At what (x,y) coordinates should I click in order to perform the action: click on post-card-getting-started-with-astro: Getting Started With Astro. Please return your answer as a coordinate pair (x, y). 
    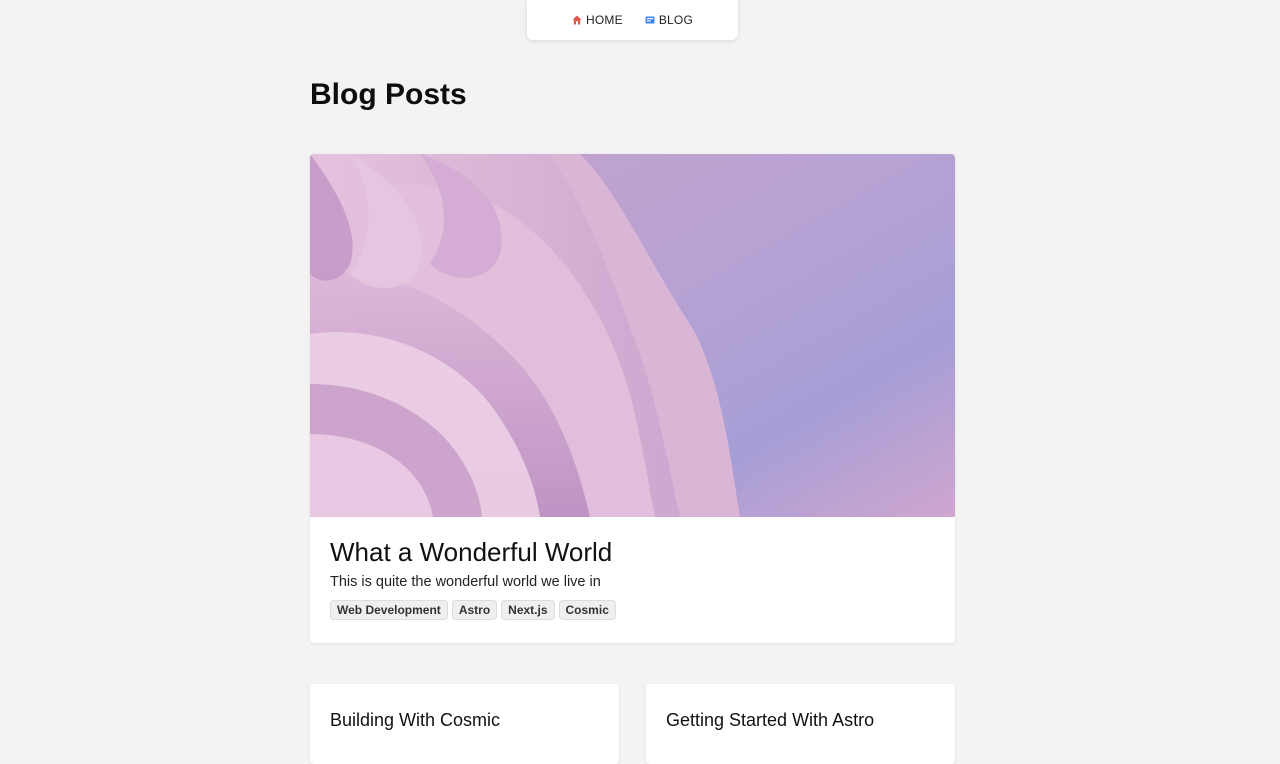
    Looking at the image, I should click on (800, 724).